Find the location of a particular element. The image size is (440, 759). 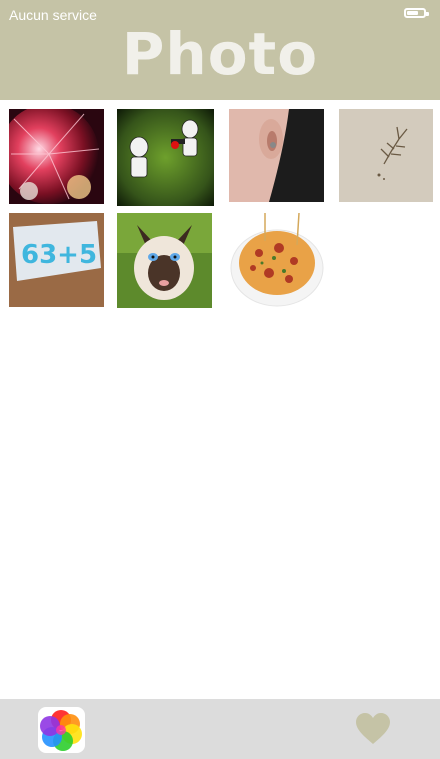

photo-thumbnail-stormtroopers is located at coordinates (165, 157).